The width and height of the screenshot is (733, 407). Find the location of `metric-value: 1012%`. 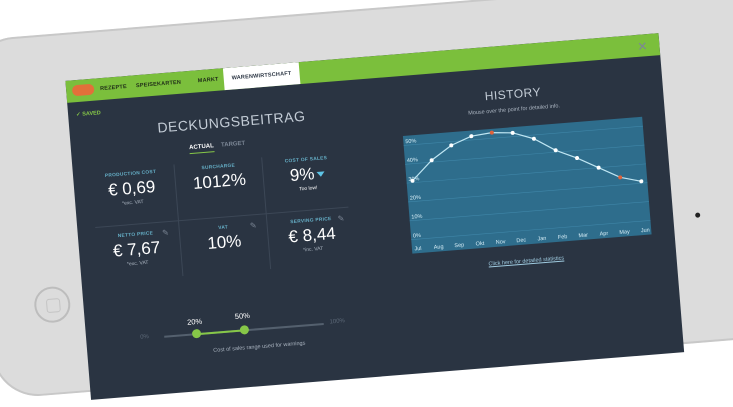

metric-value: 1012% is located at coordinates (219, 181).